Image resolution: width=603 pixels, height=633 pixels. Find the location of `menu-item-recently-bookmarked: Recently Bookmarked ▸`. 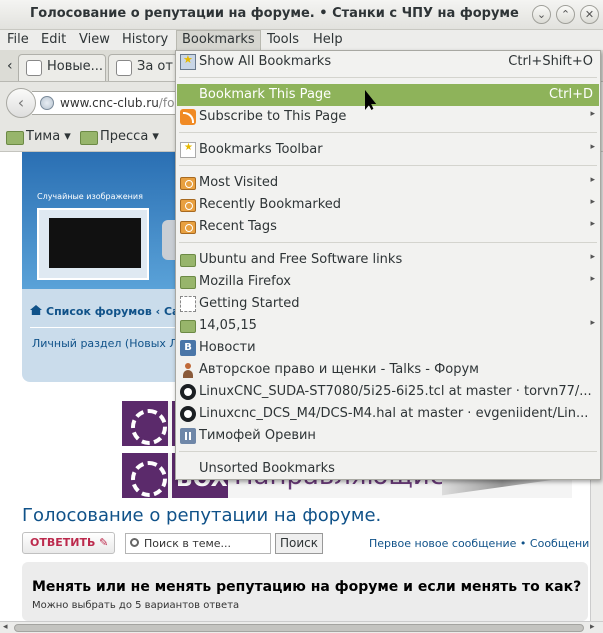

menu-item-recently-bookmarked: Recently Bookmarked ▸ is located at coordinates (388, 205).